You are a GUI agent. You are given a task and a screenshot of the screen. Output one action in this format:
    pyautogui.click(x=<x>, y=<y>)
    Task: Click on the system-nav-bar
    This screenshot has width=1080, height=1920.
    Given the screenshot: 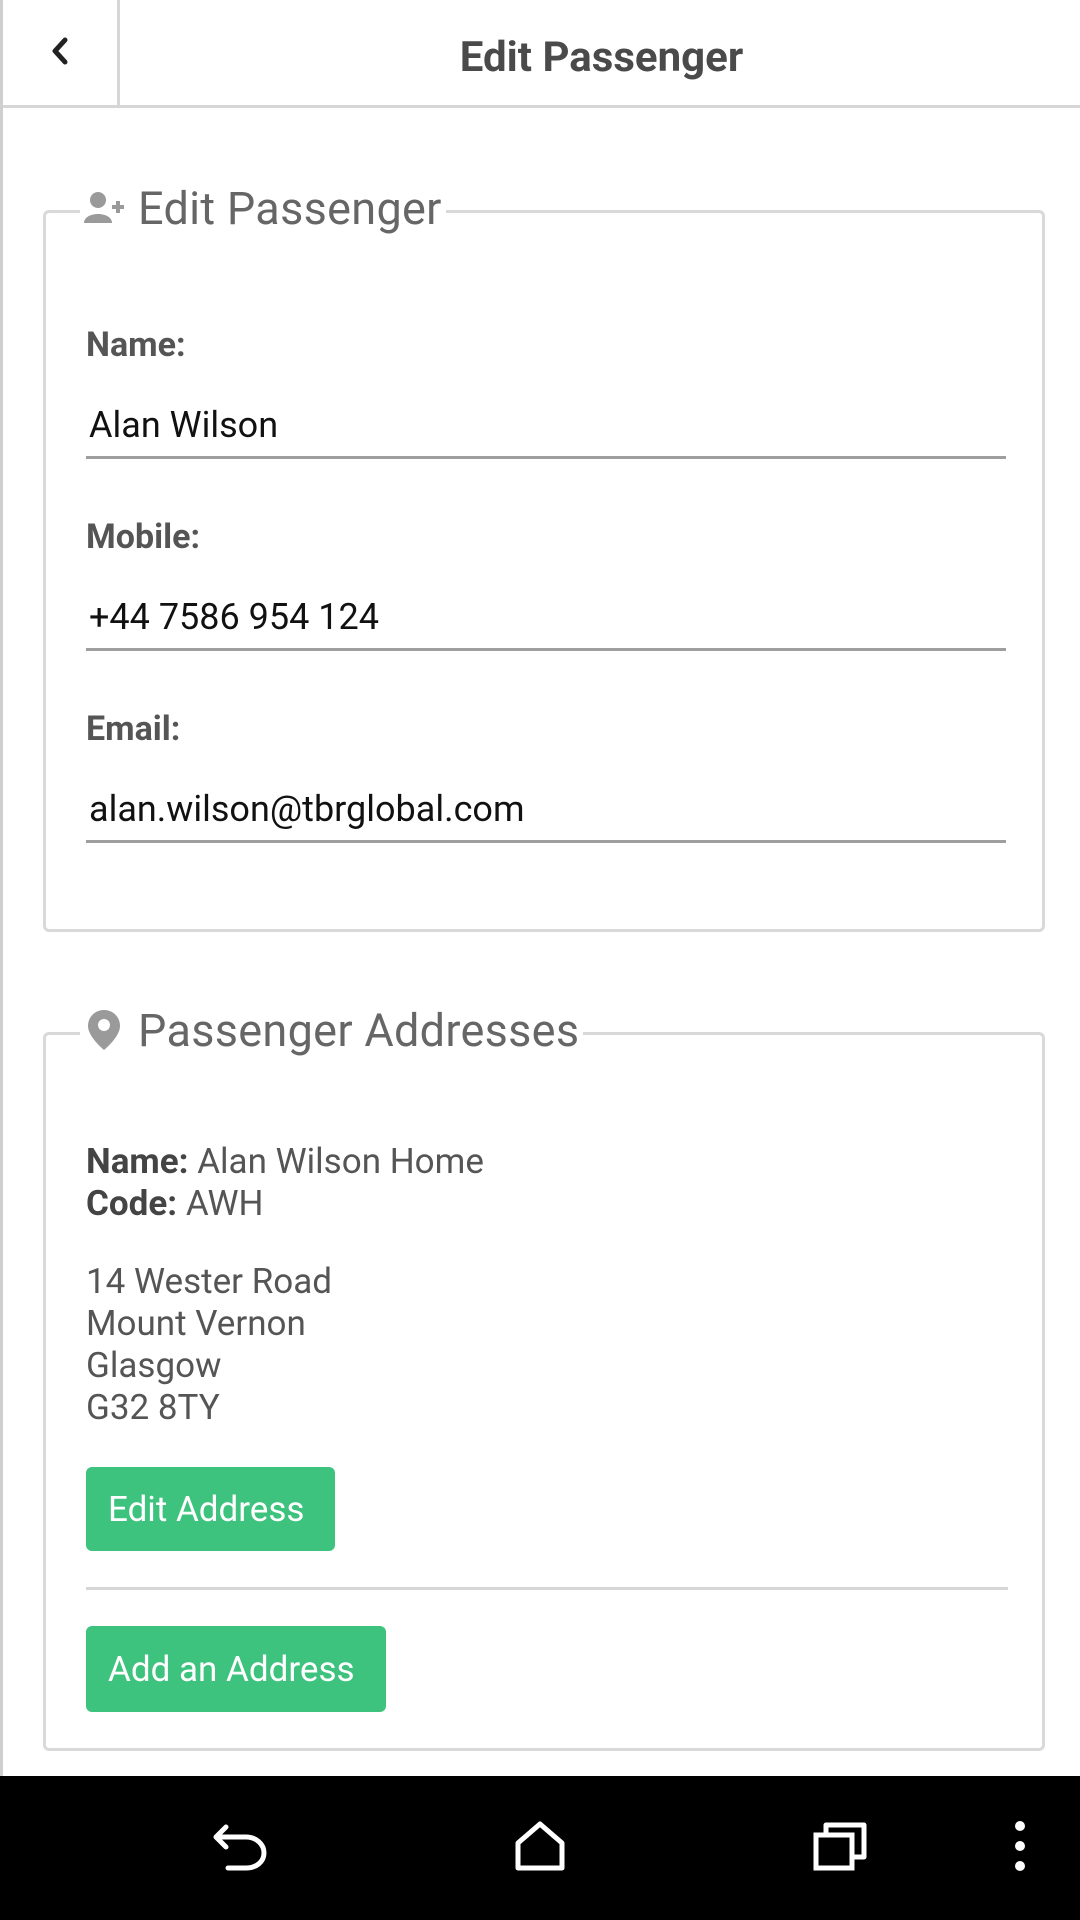 What is the action you would take?
    pyautogui.click(x=540, y=1848)
    